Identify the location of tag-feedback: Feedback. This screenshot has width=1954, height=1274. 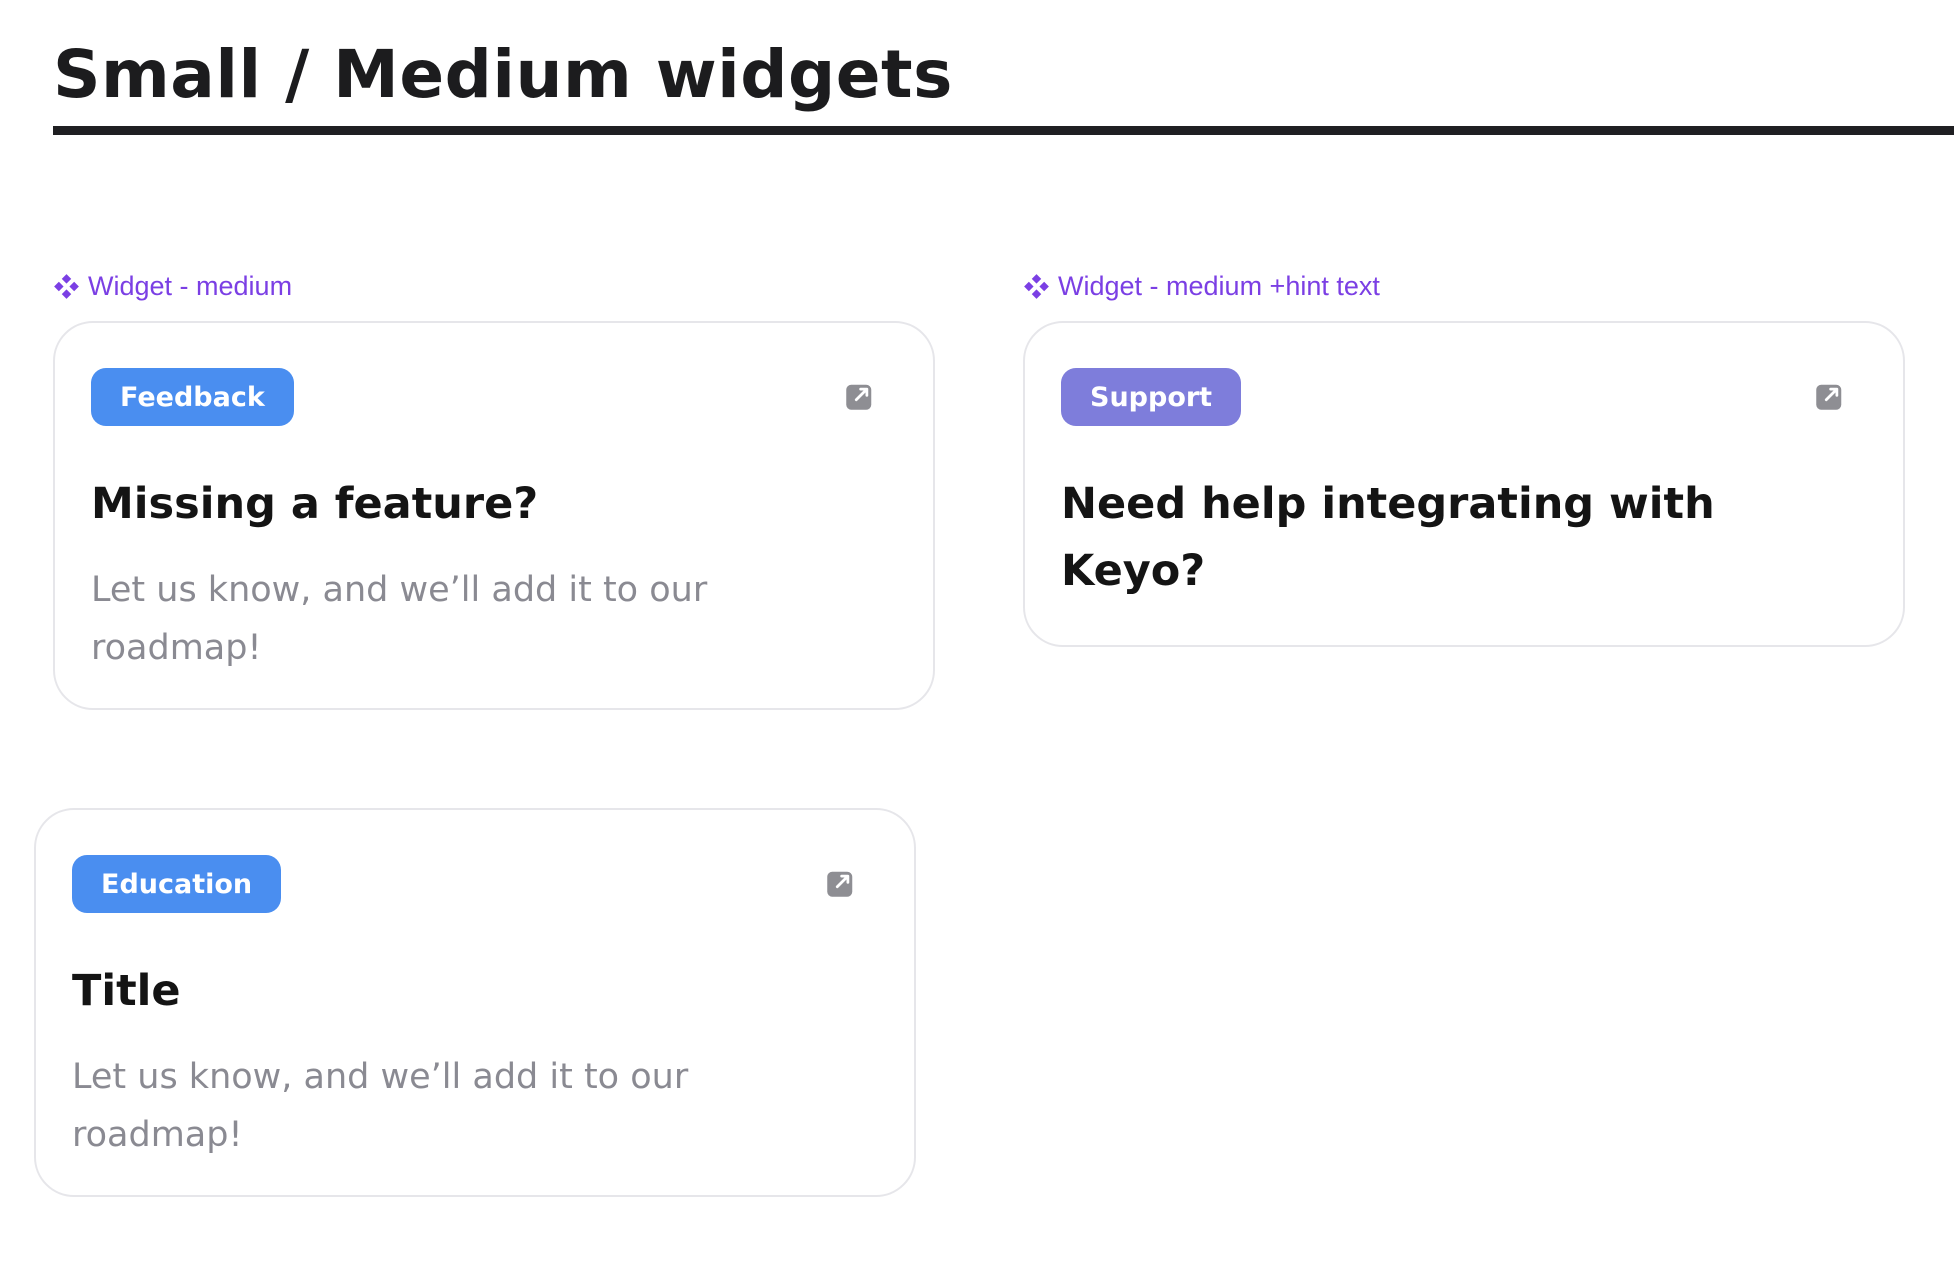
(192, 397).